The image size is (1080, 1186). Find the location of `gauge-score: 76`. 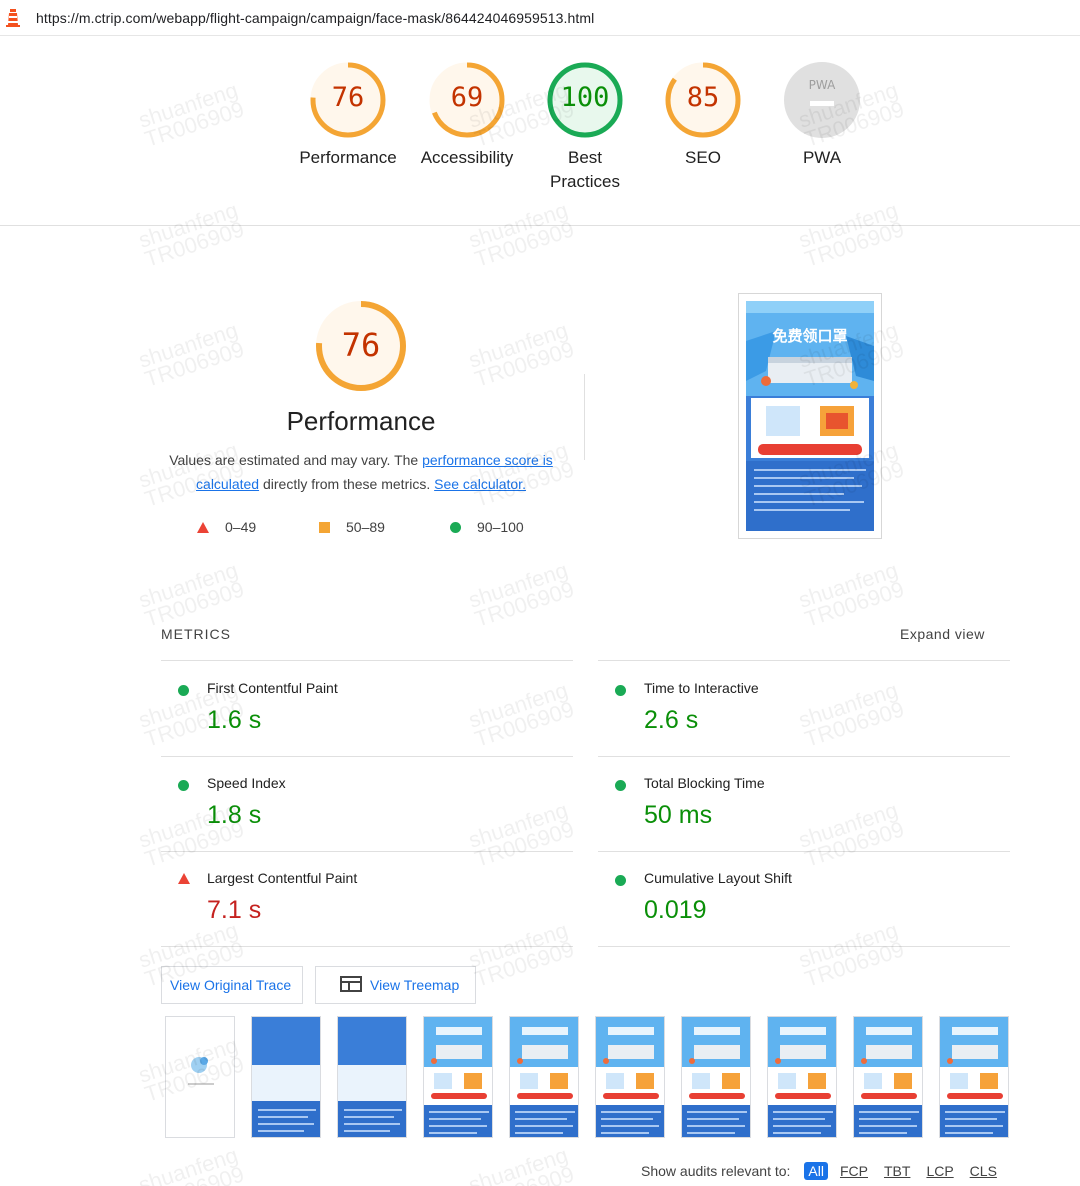

gauge-score: 76 is located at coordinates (348, 97).